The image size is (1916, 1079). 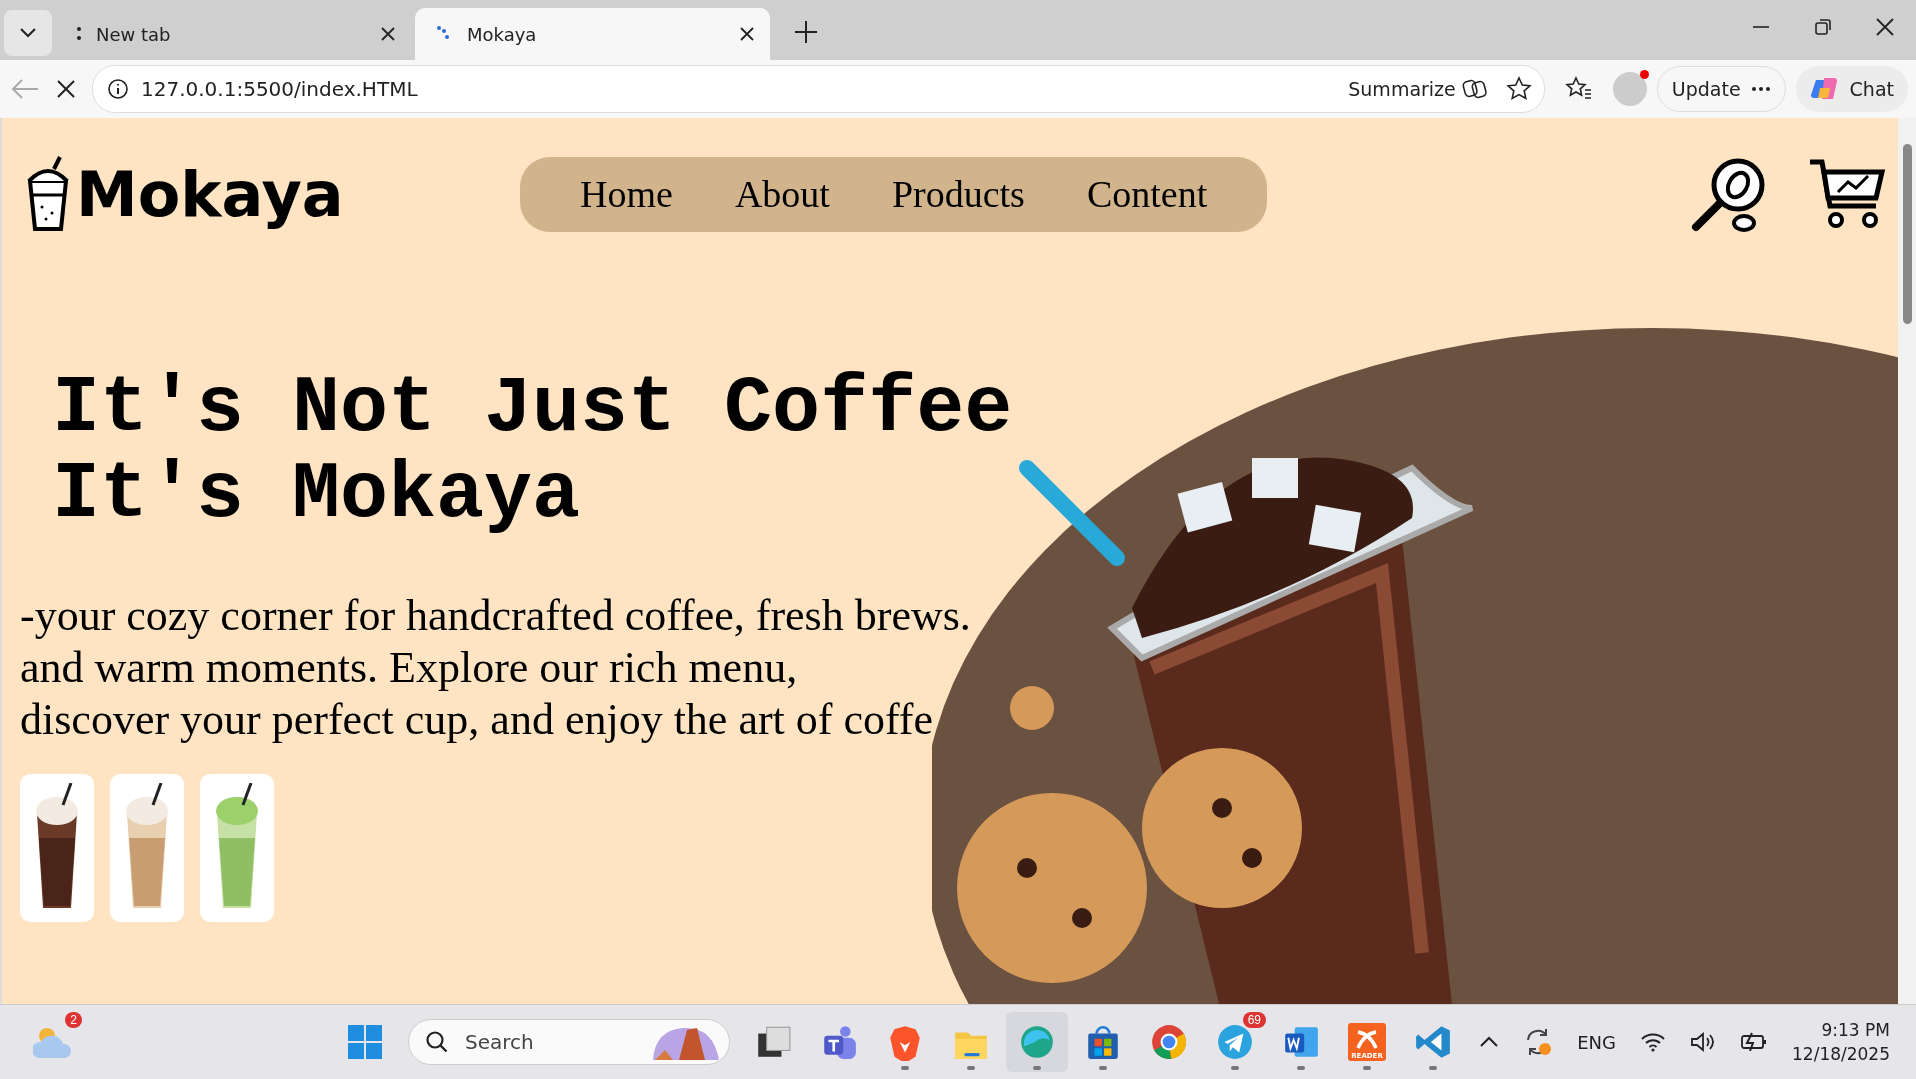 I want to click on info-icon, so click(x=118, y=89).